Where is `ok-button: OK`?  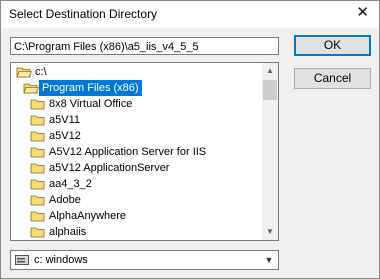
ok-button: OK is located at coordinates (332, 45).